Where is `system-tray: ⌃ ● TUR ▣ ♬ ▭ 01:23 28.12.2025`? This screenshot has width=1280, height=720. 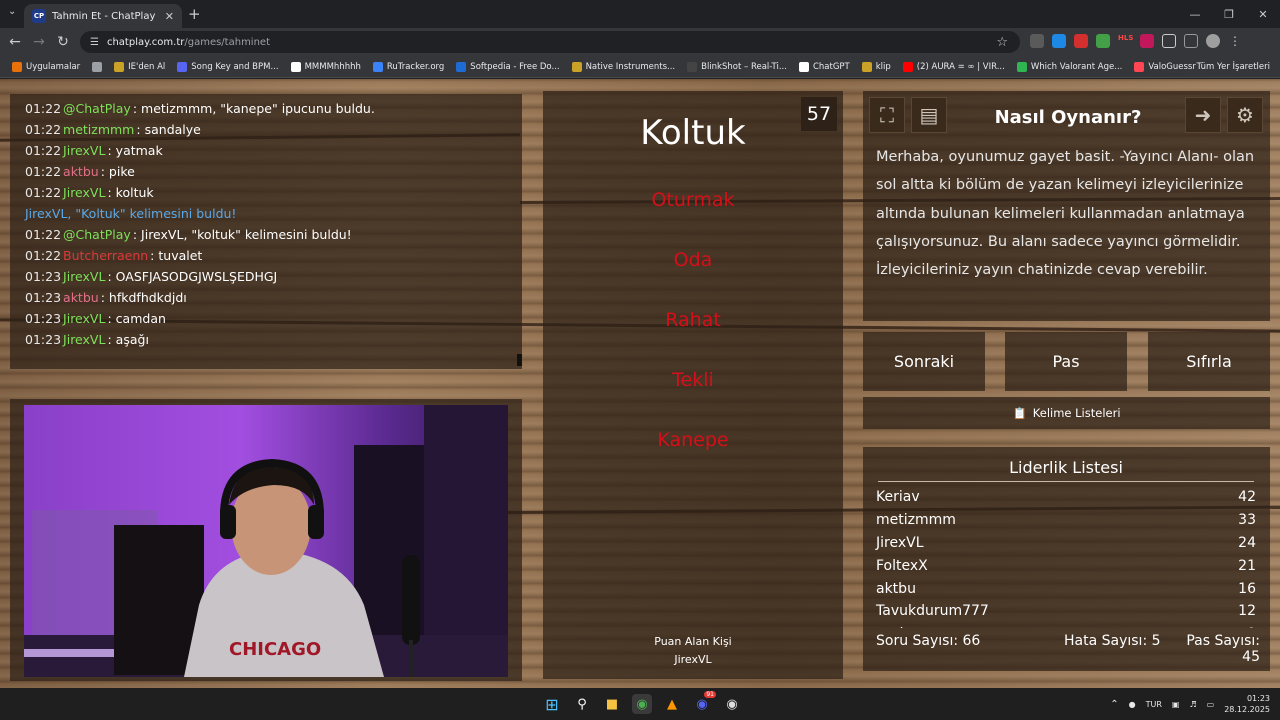 system-tray: ⌃ ● TUR ▣ ♬ ▭ 01:23 28.12.2025 is located at coordinates (1190, 704).